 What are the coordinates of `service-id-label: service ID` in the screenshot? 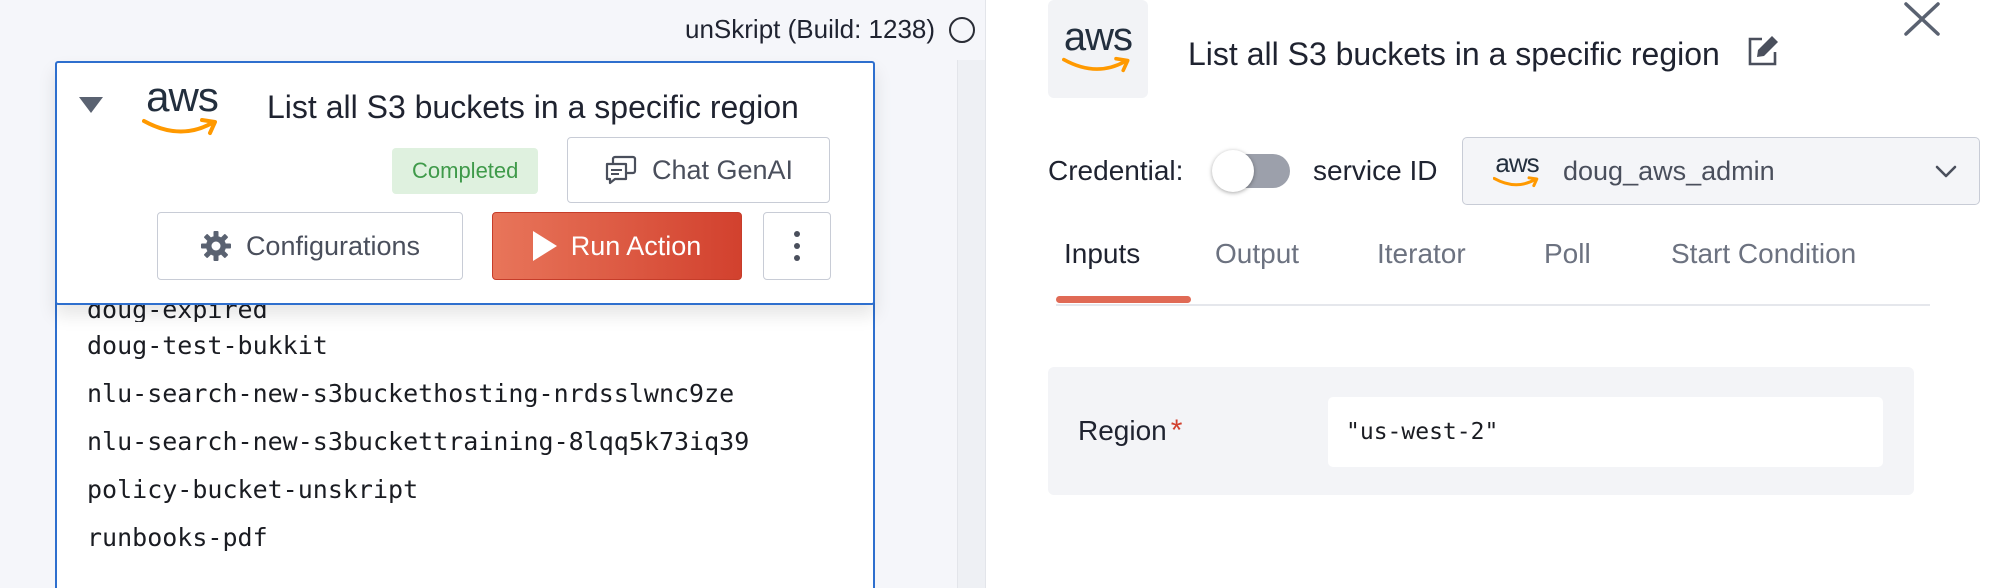 It's located at (1375, 170).